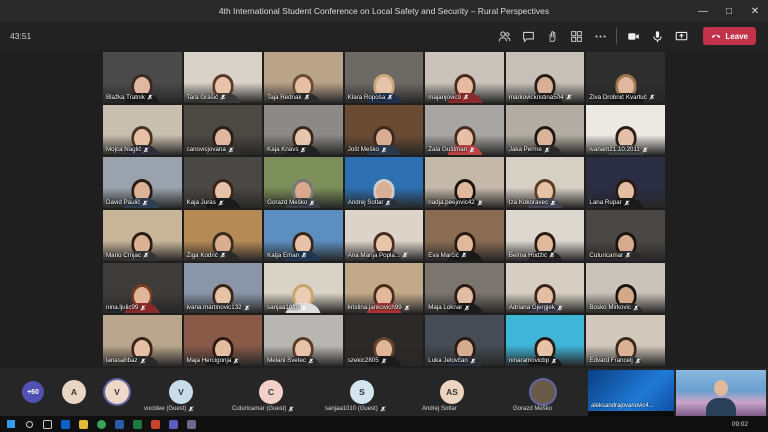  What do you see at coordinates (47, 424) in the screenshot?
I see `task-view-icon` at bounding box center [47, 424].